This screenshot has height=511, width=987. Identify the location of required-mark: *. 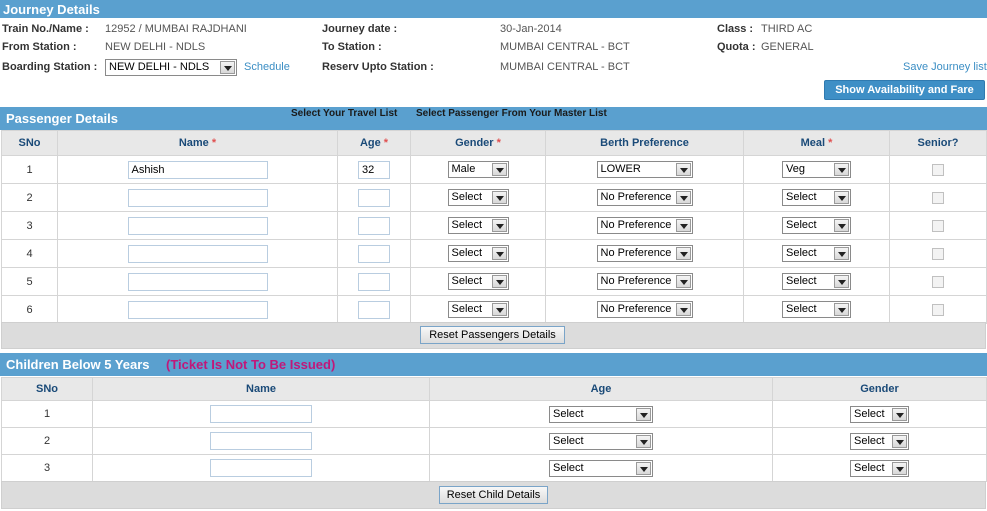
(498, 143).